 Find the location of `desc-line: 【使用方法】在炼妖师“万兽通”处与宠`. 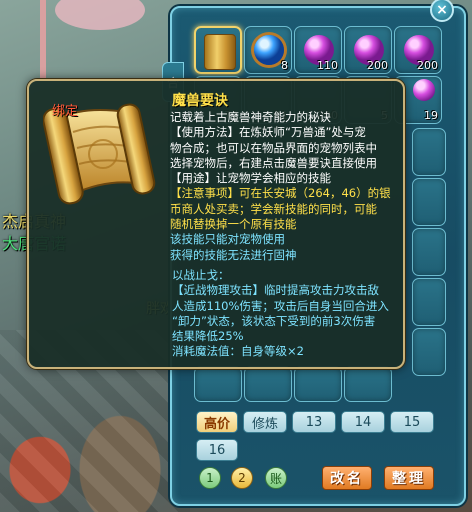

desc-line: 【使用方法】在炼妖师“万兽通”处与宠 is located at coordinates (268, 132).